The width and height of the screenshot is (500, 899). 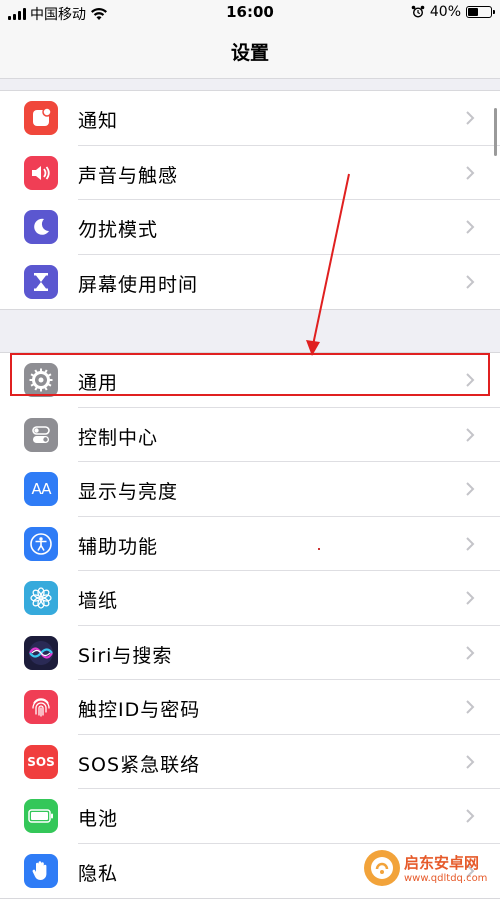 What do you see at coordinates (250, 227) in the screenshot?
I see `settings-row-do-not-disturb: 勿扰模式` at bounding box center [250, 227].